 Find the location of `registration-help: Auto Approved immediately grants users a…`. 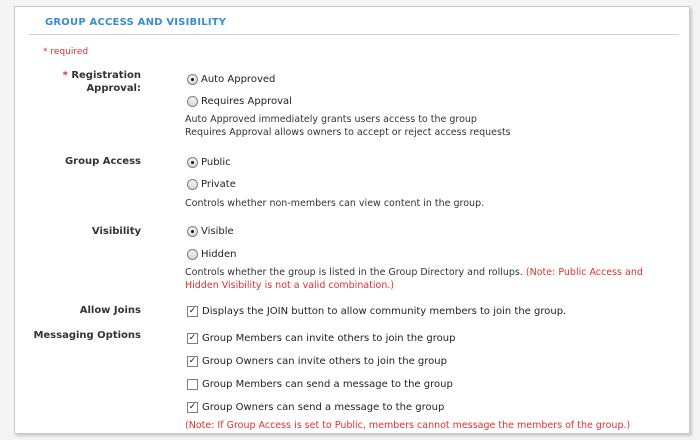

registration-help: Auto Approved immediately grants users a… is located at coordinates (348, 126).